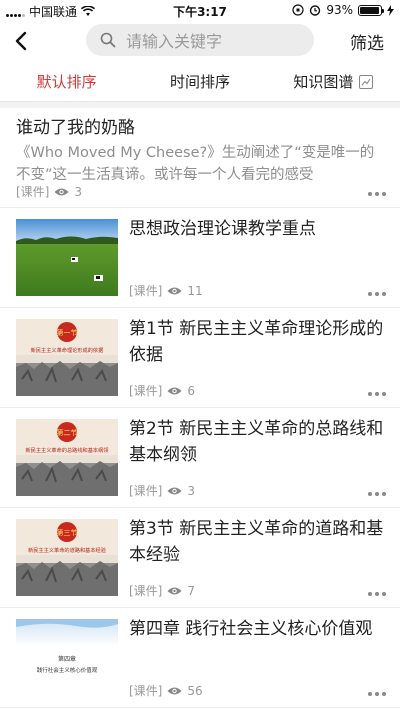 Image resolution: width=400 pixels, height=710 pixels. Describe the element at coordinates (67, 432) in the screenshot. I see `thumb-badge: 第二节` at that location.